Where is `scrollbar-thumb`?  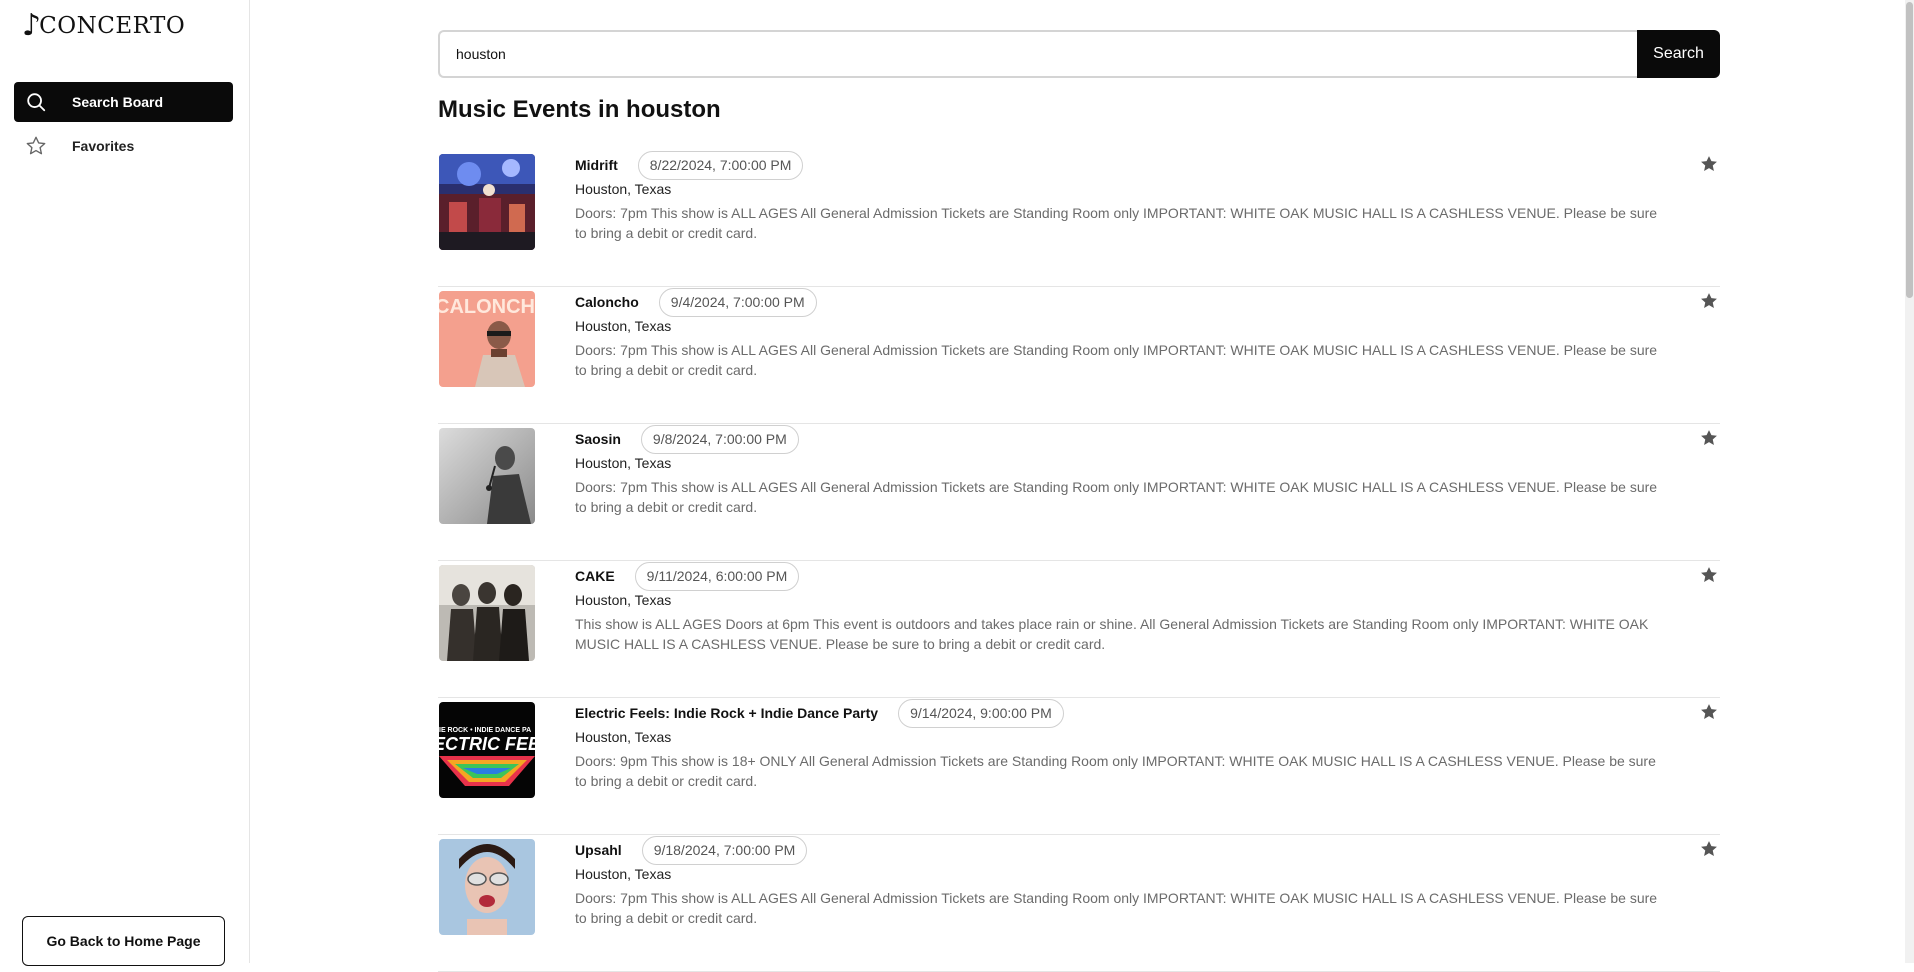 scrollbar-thumb is located at coordinates (1909, 150).